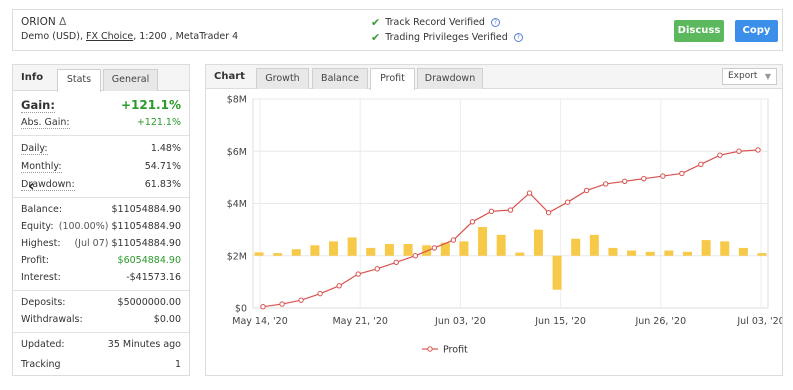  I want to click on account-type: Demo (USD),, so click(52, 36).